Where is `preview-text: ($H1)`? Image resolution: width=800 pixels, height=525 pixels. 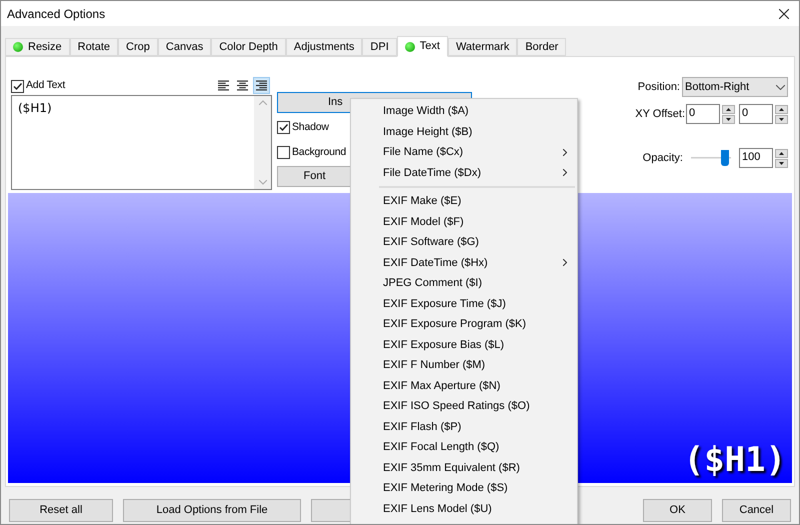
preview-text: ($H1) is located at coordinates (735, 460).